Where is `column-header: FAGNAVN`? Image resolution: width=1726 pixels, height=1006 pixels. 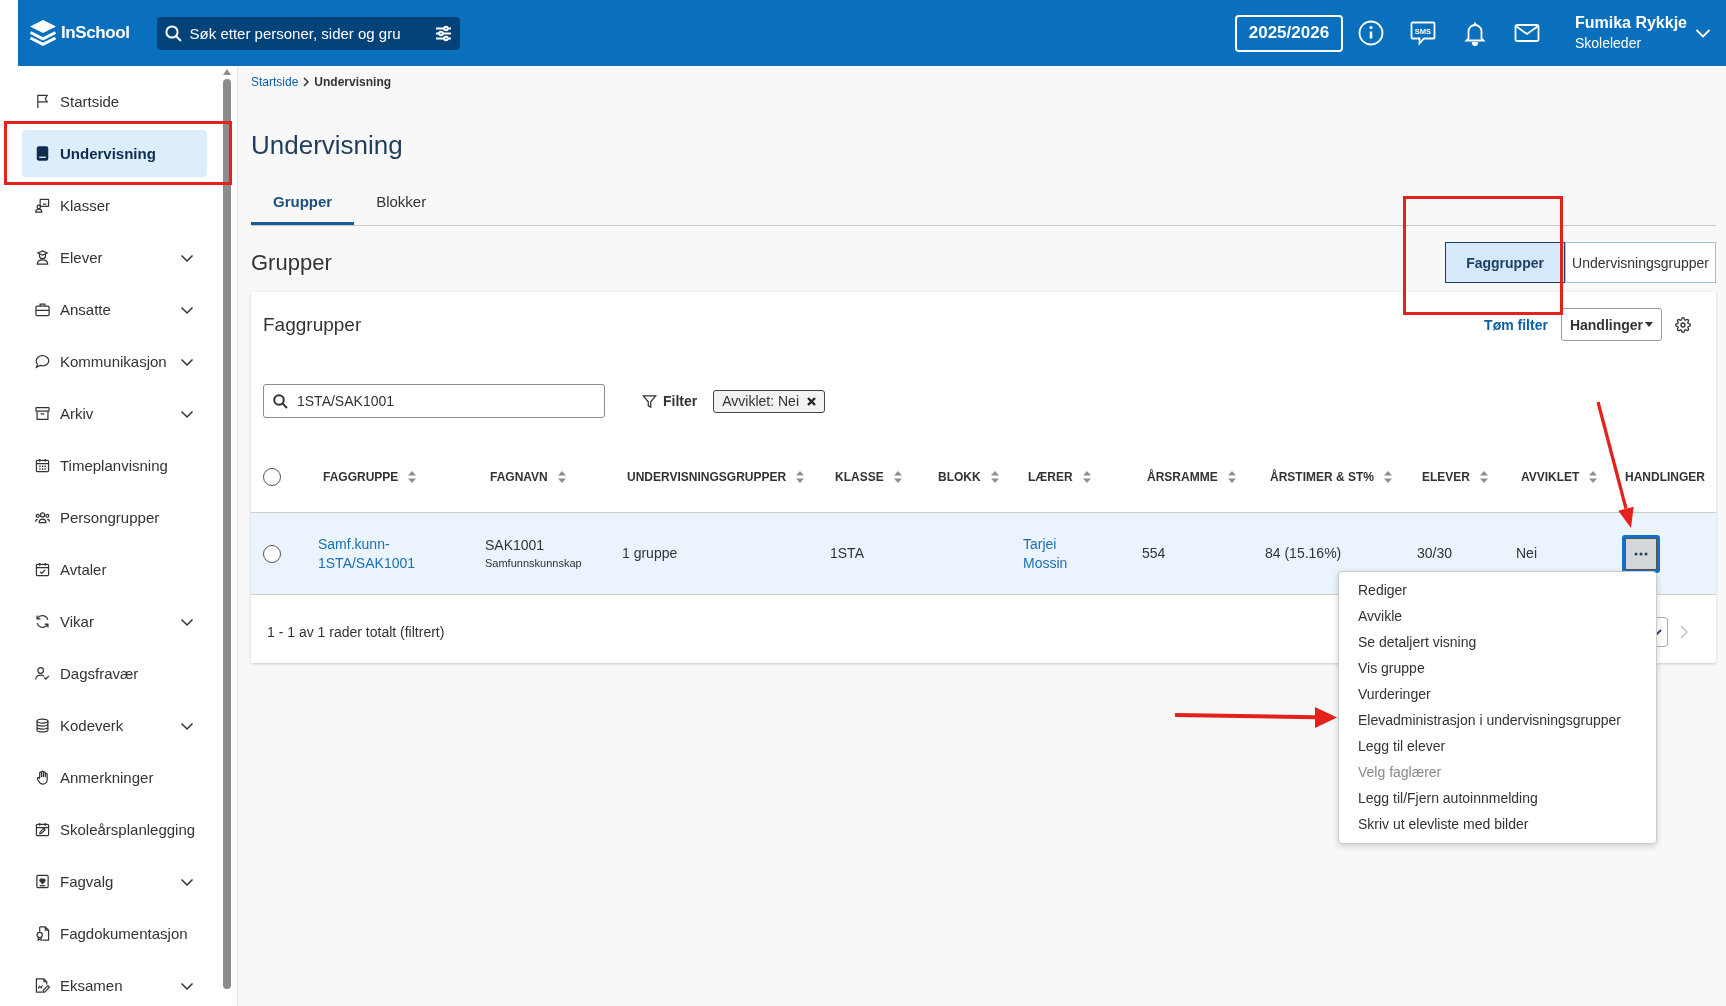
column-header: FAGNAVN is located at coordinates (541, 477).